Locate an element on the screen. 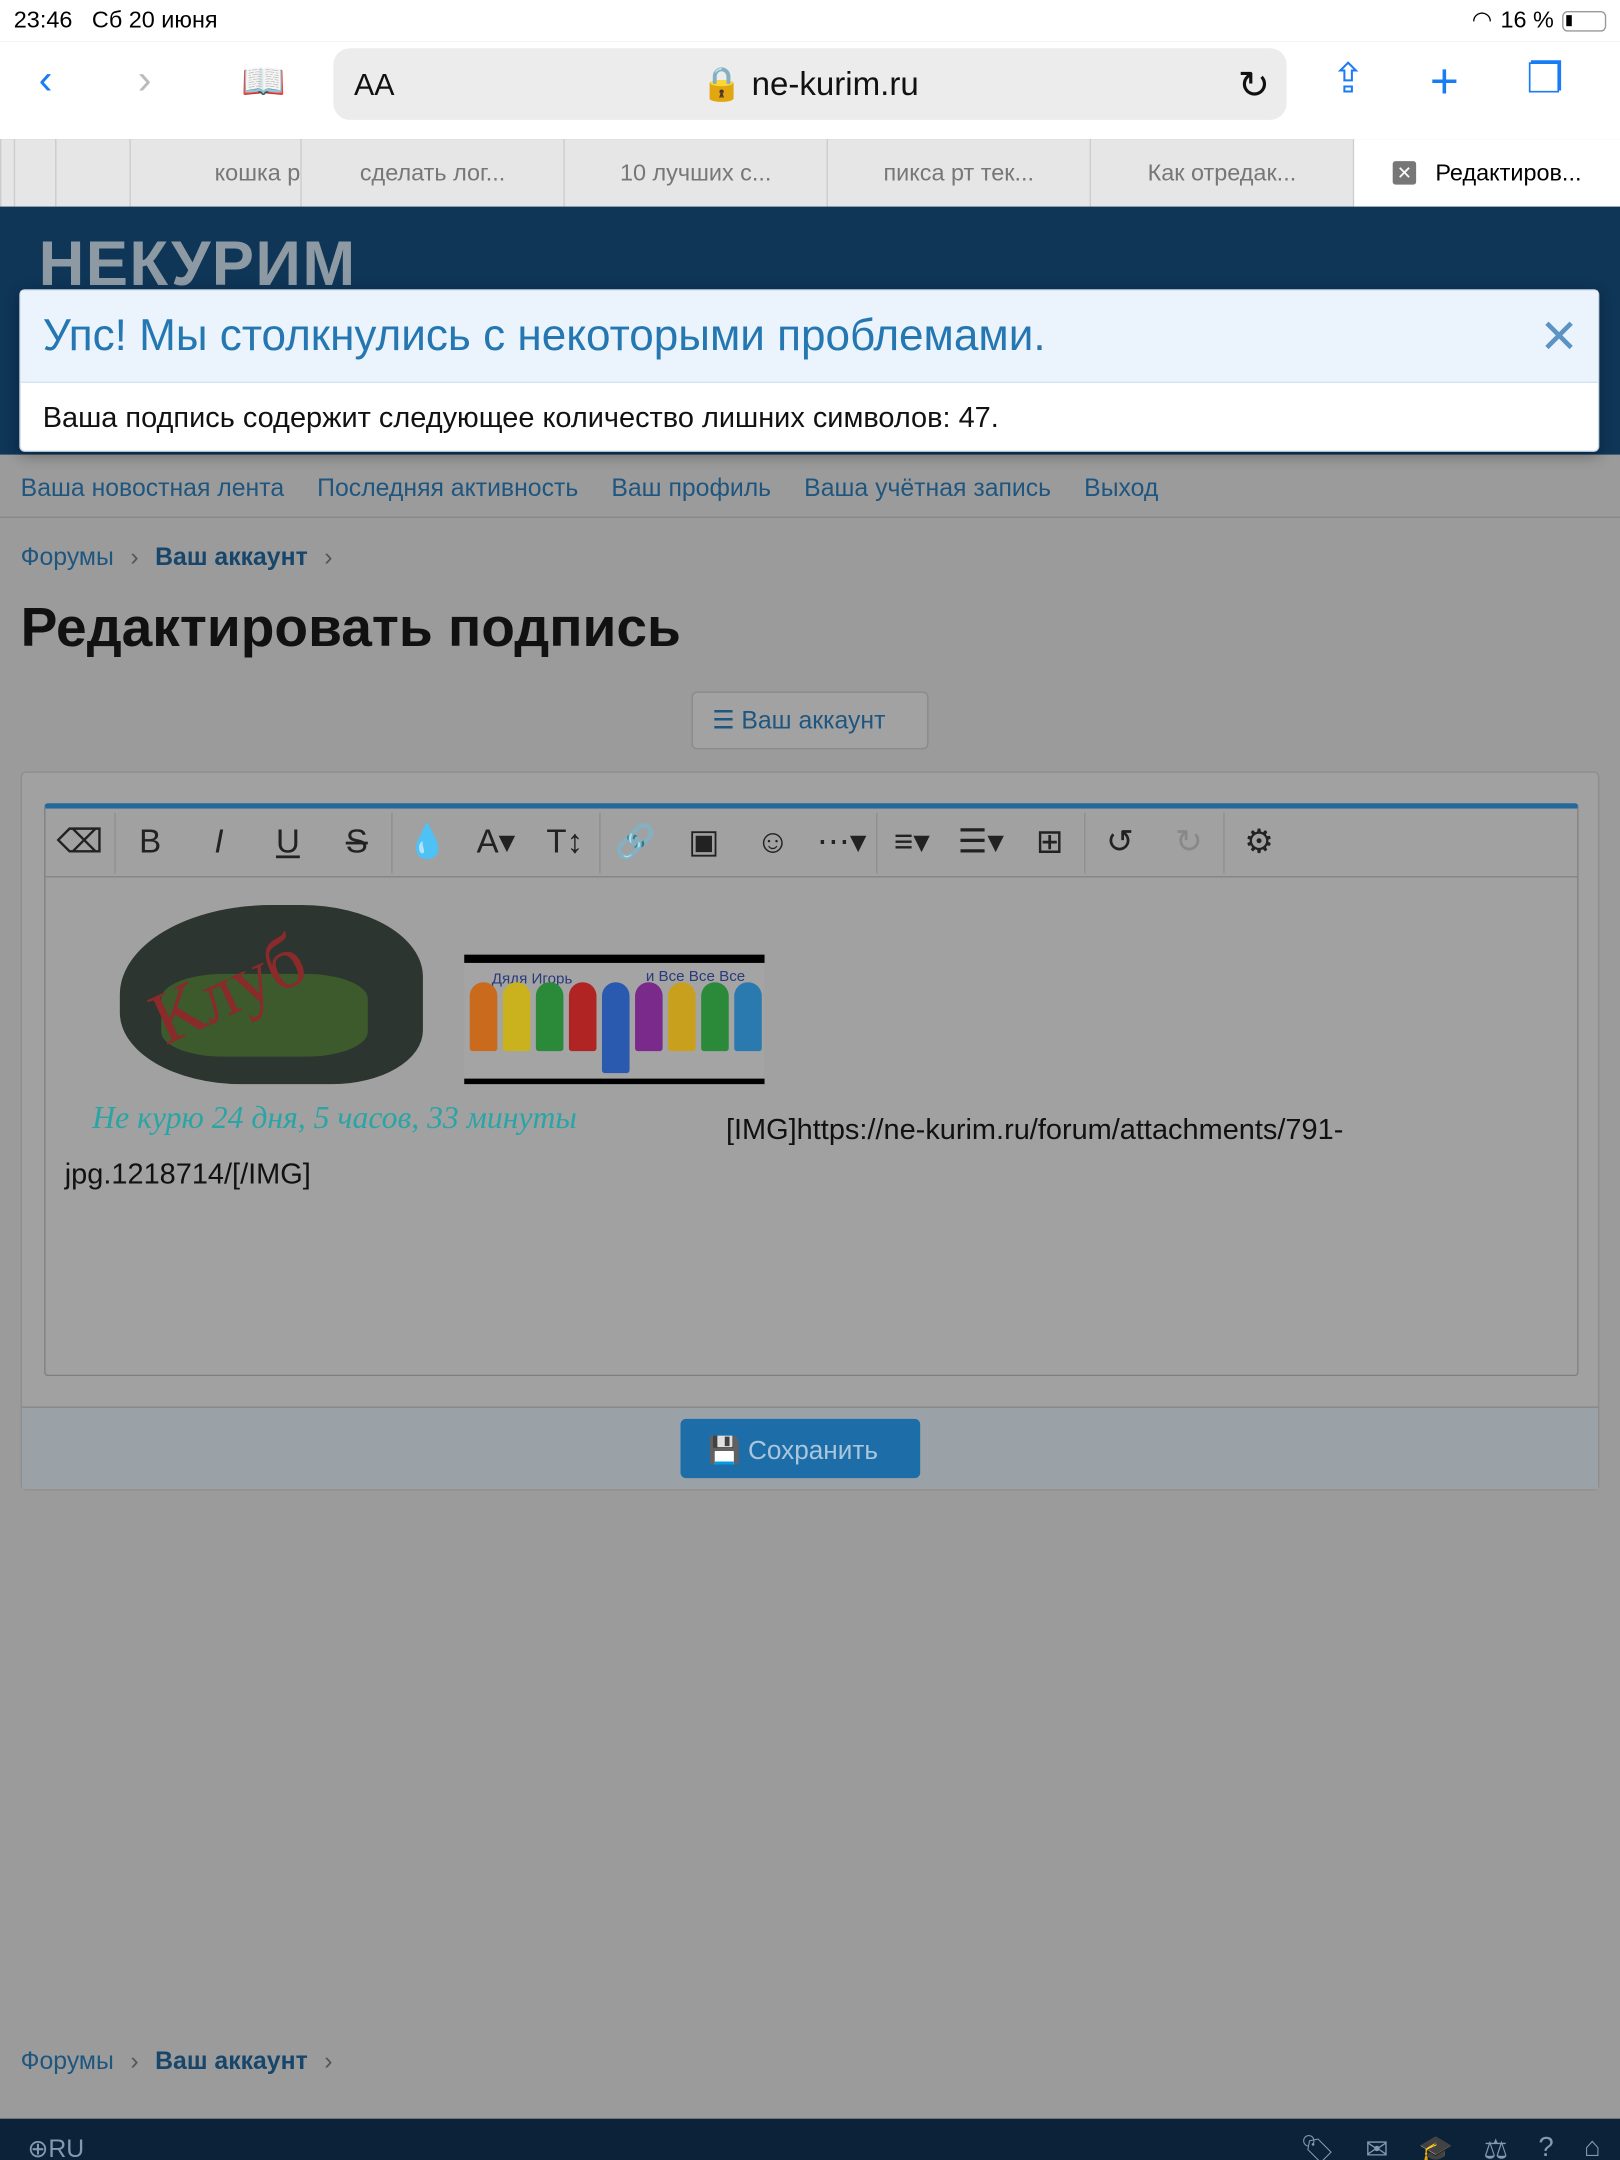 The width and height of the screenshot is (1620, 2160). back-icon: ‹ is located at coordinates (46, 81).